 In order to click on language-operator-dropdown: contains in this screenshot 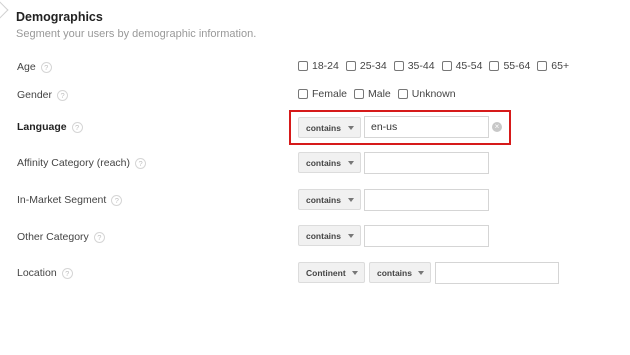, I will do `click(329, 127)`.